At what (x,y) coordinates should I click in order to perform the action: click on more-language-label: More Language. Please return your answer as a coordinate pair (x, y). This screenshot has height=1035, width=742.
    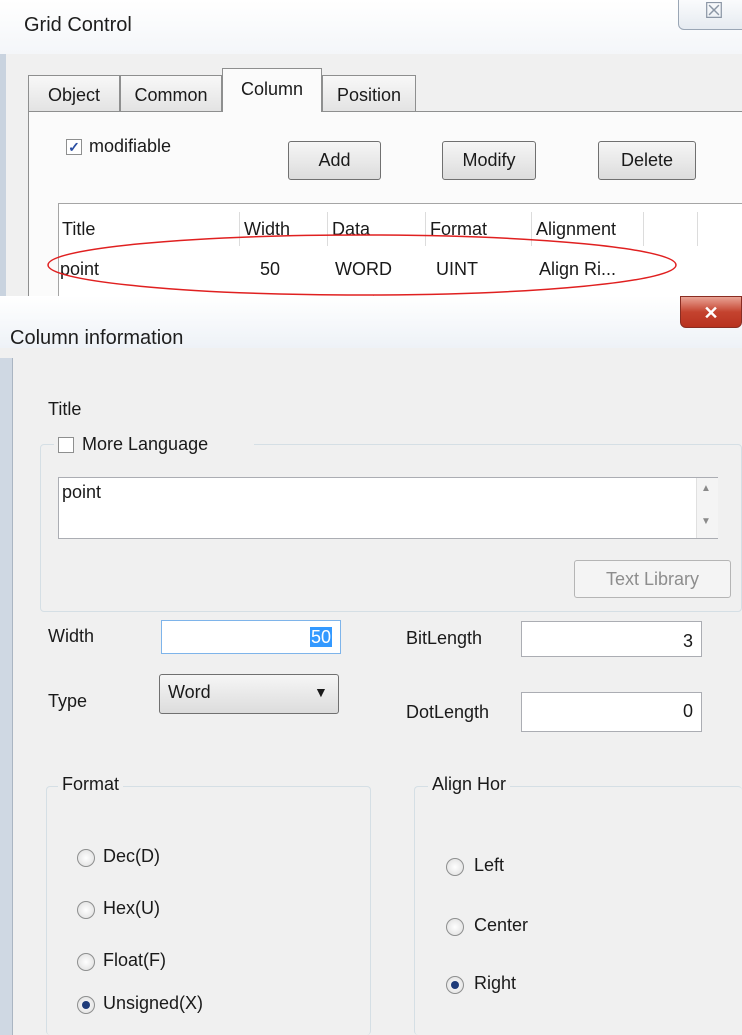
    Looking at the image, I should click on (145, 444).